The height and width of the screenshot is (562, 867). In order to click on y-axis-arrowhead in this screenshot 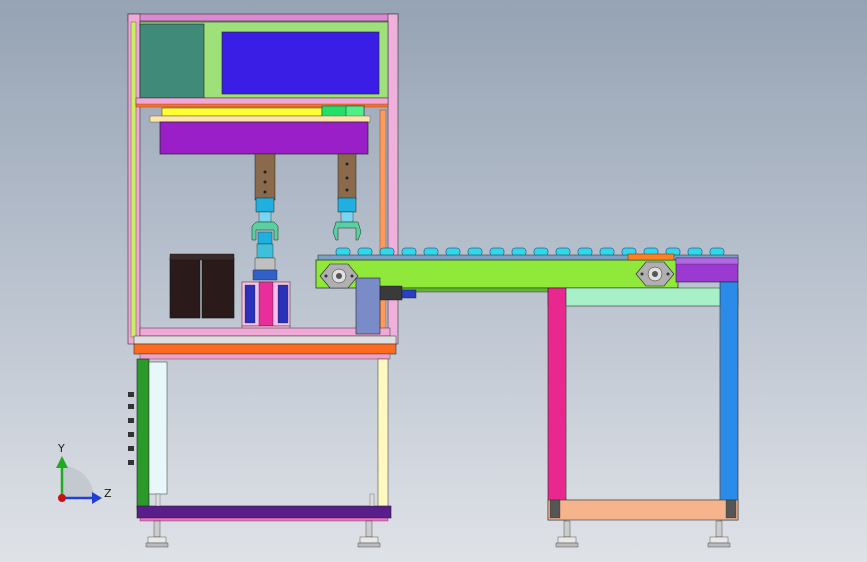, I will do `click(62, 462)`.